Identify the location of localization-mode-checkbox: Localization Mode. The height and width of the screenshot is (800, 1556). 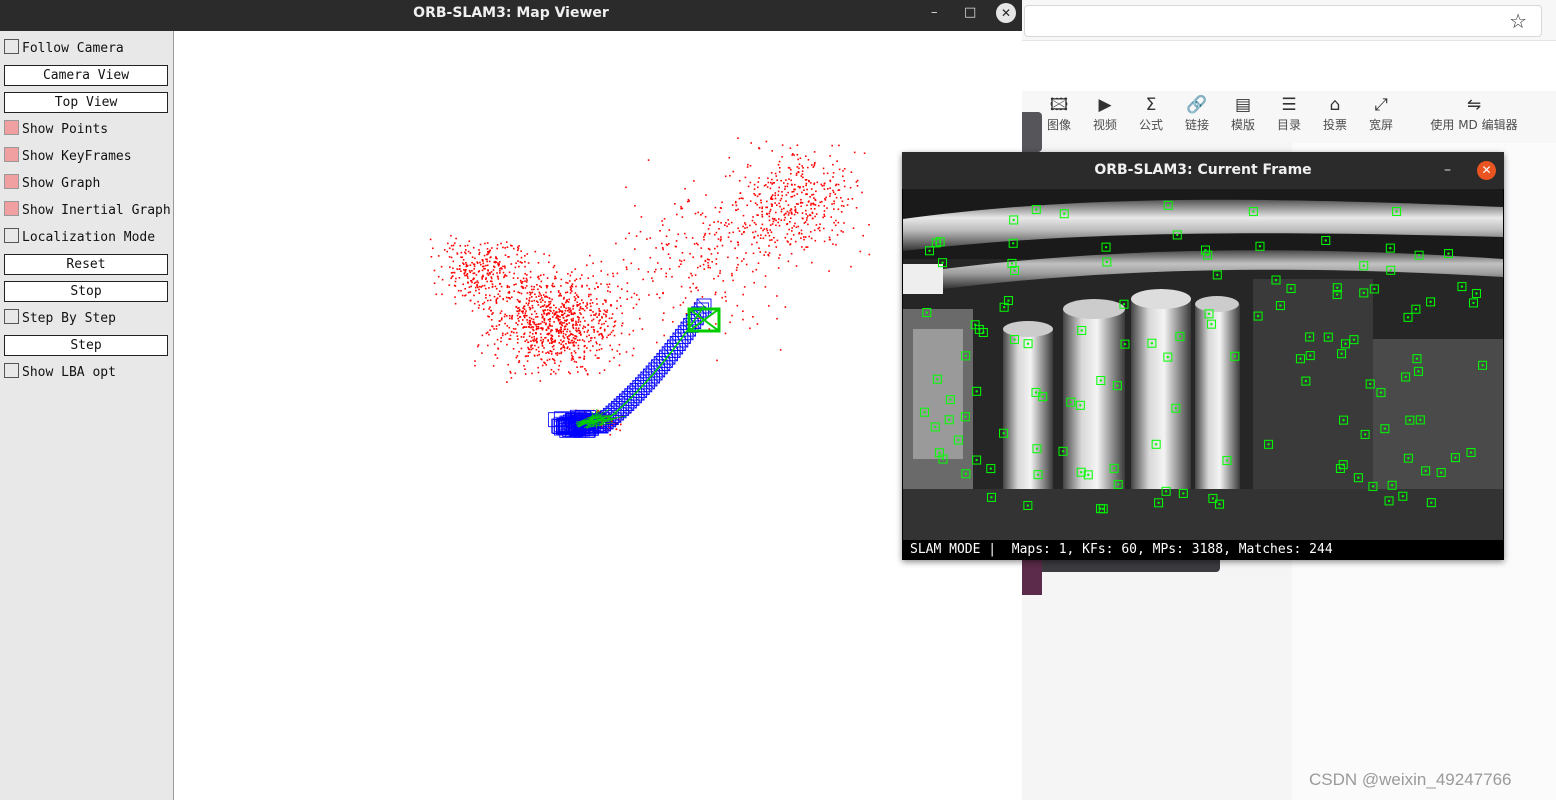
(79, 237).